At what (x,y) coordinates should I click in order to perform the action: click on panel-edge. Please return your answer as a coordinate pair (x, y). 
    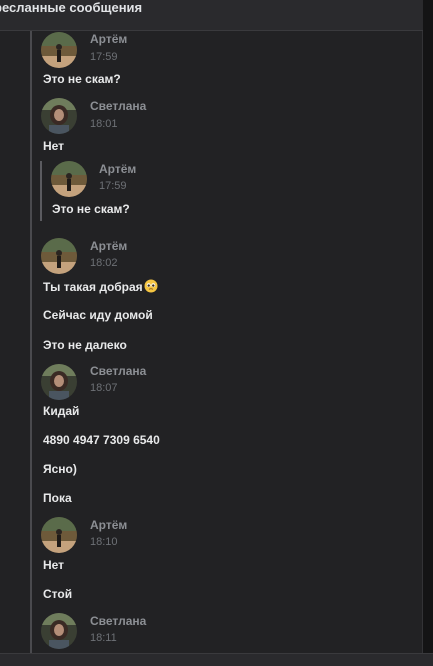
    Looking at the image, I should click on (428, 333).